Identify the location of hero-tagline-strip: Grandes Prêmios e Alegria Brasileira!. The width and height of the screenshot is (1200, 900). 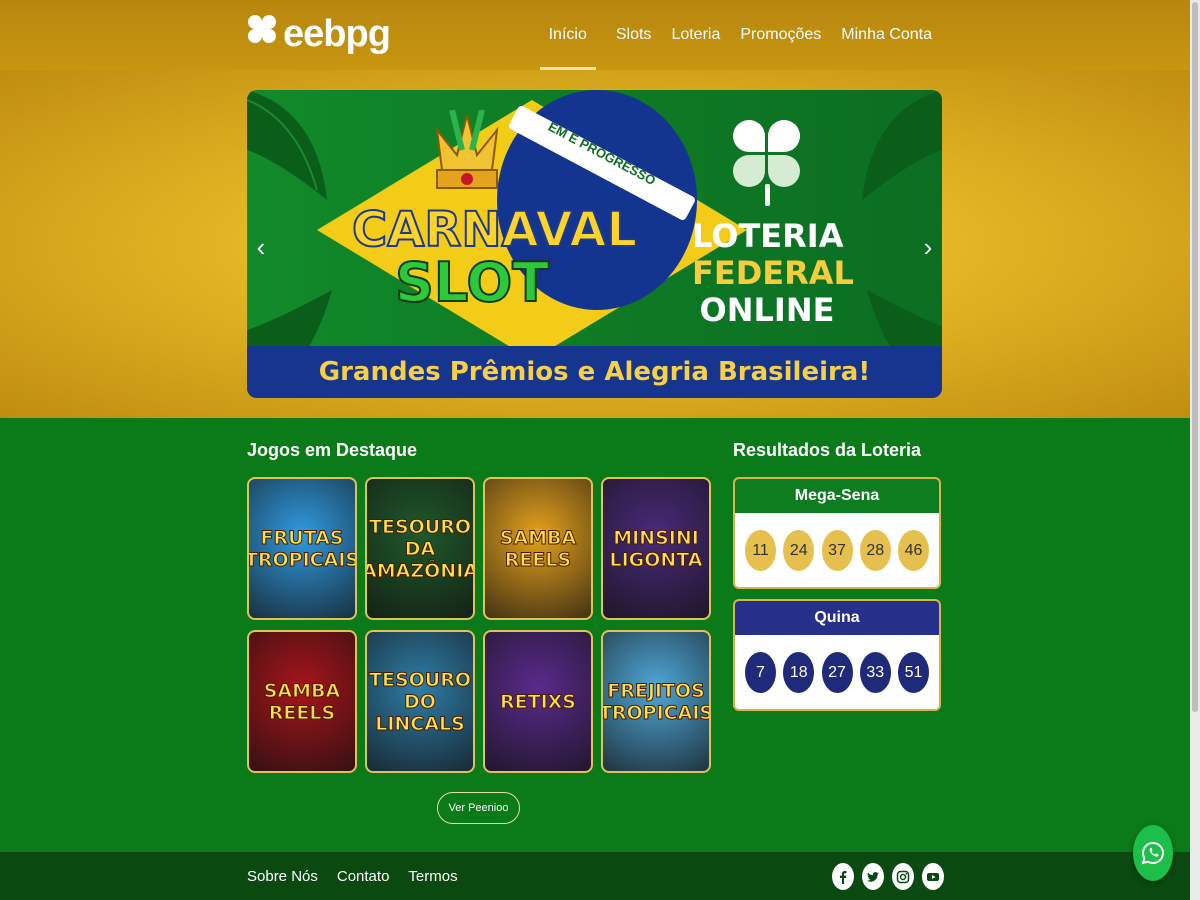
(594, 372).